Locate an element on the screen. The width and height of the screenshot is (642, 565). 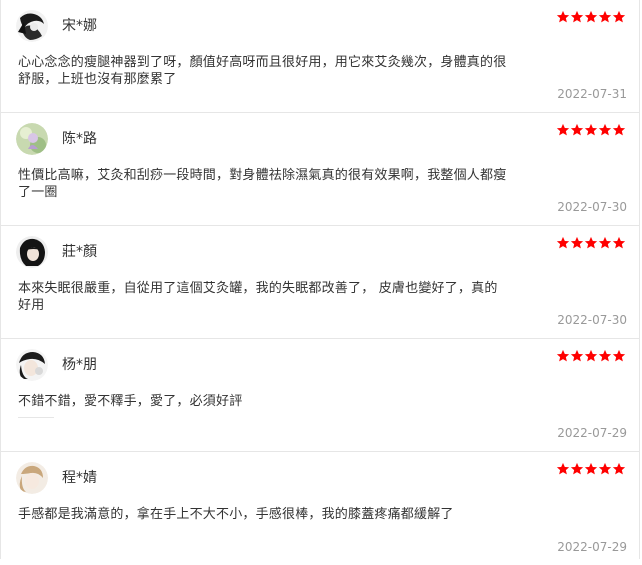
reviewer-name: 莊*顏 is located at coordinates (79, 252).